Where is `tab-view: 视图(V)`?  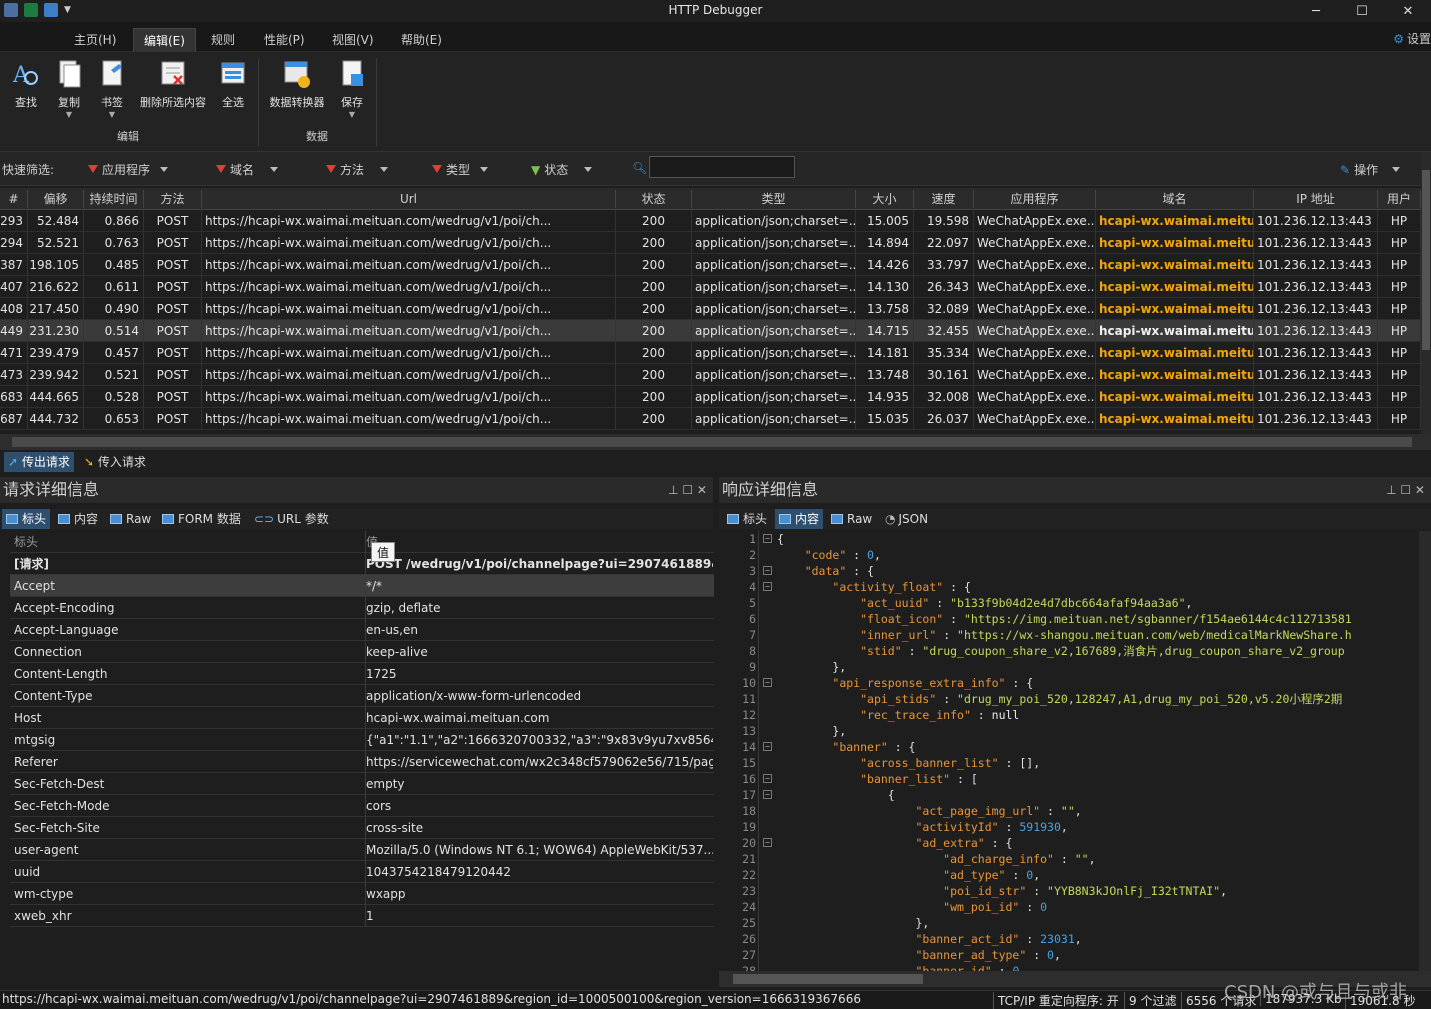
tab-view: 视图(V) is located at coordinates (353, 40).